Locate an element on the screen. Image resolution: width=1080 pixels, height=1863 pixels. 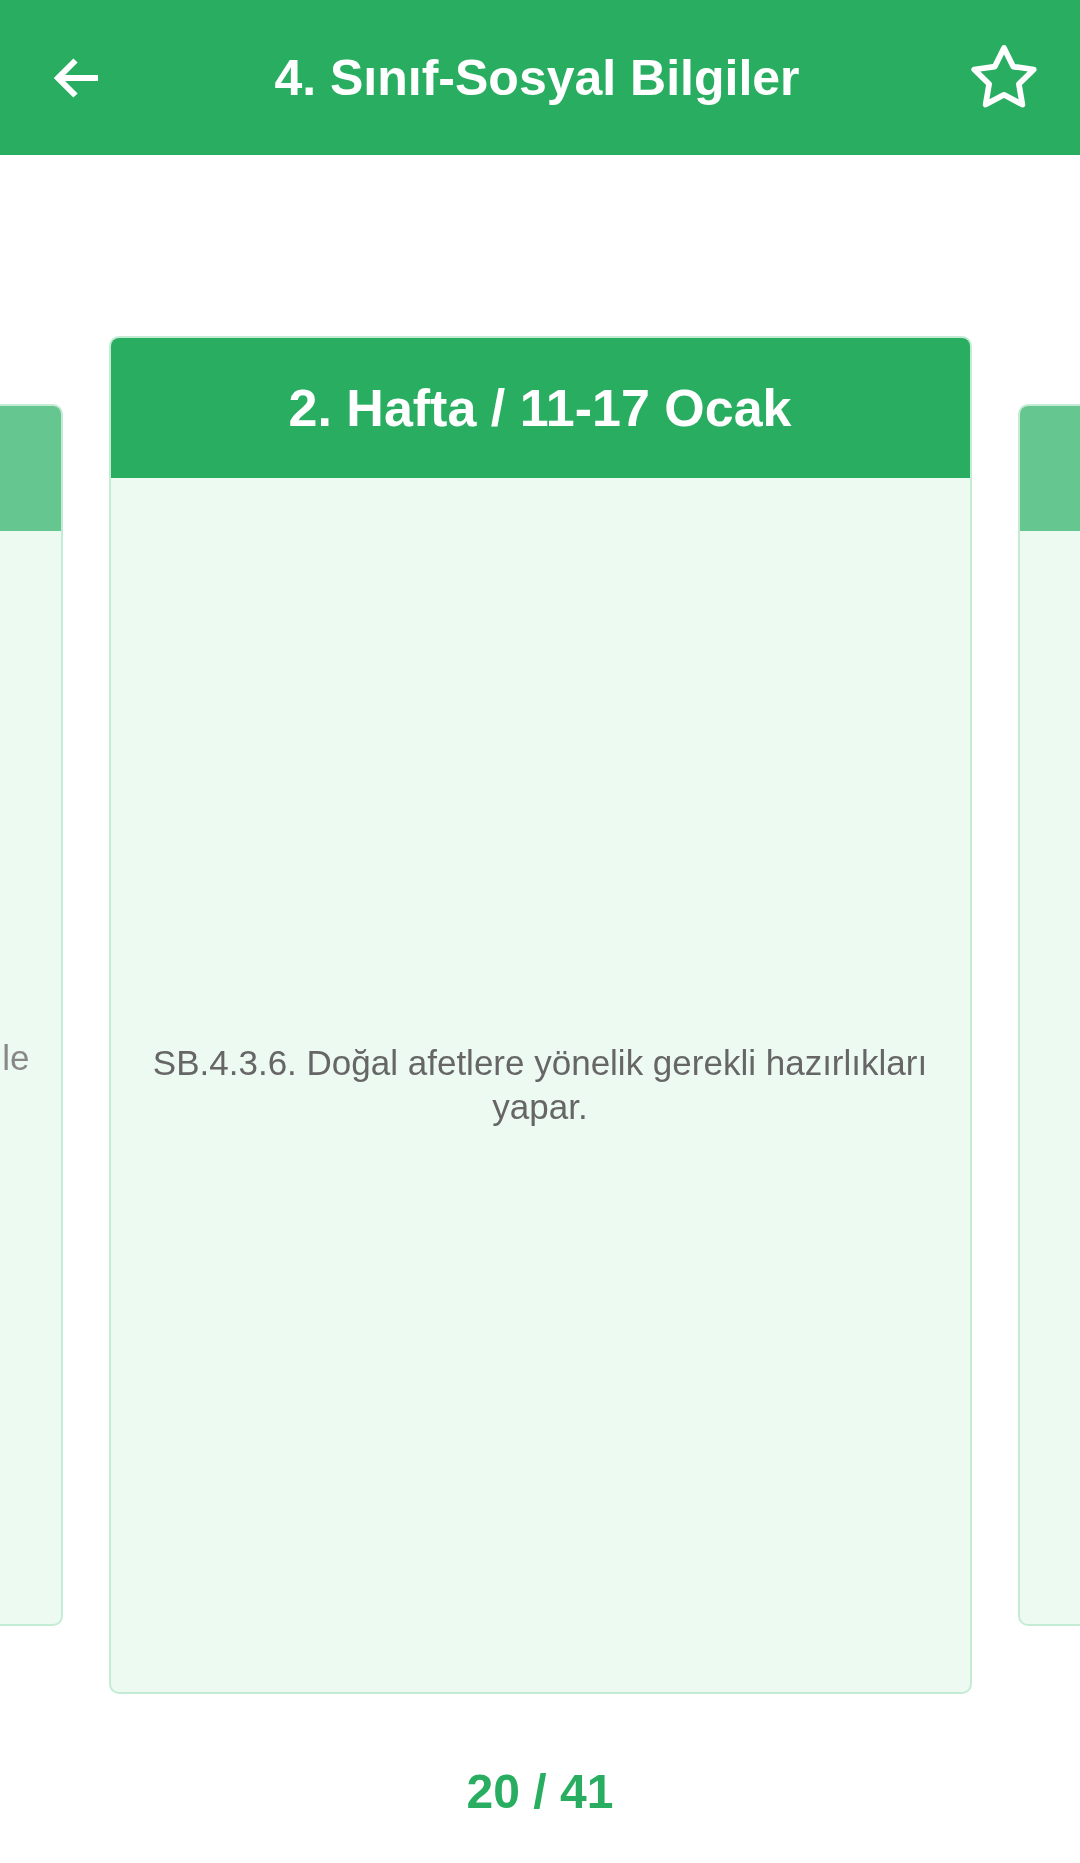
week-card: le is located at coordinates (31, 1015).